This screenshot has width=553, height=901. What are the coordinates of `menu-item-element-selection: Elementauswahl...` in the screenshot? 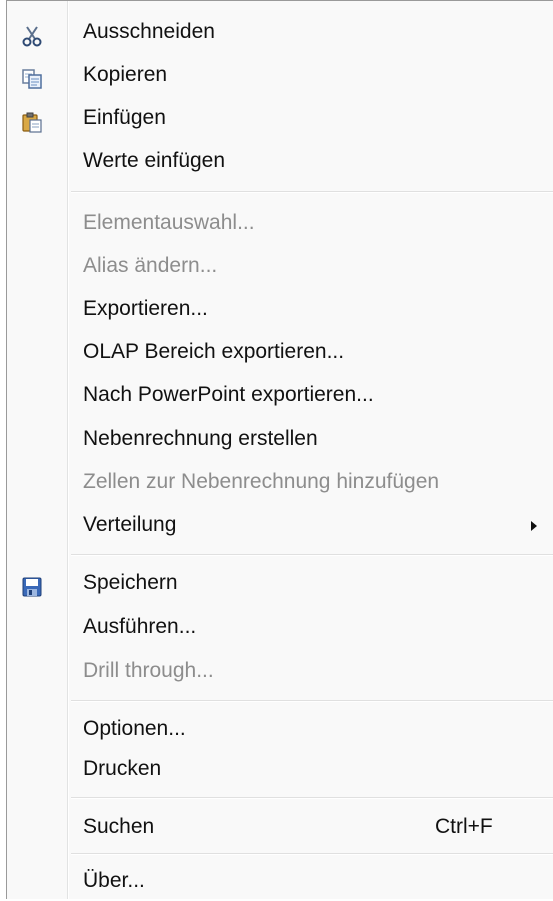 It's located at (280, 223).